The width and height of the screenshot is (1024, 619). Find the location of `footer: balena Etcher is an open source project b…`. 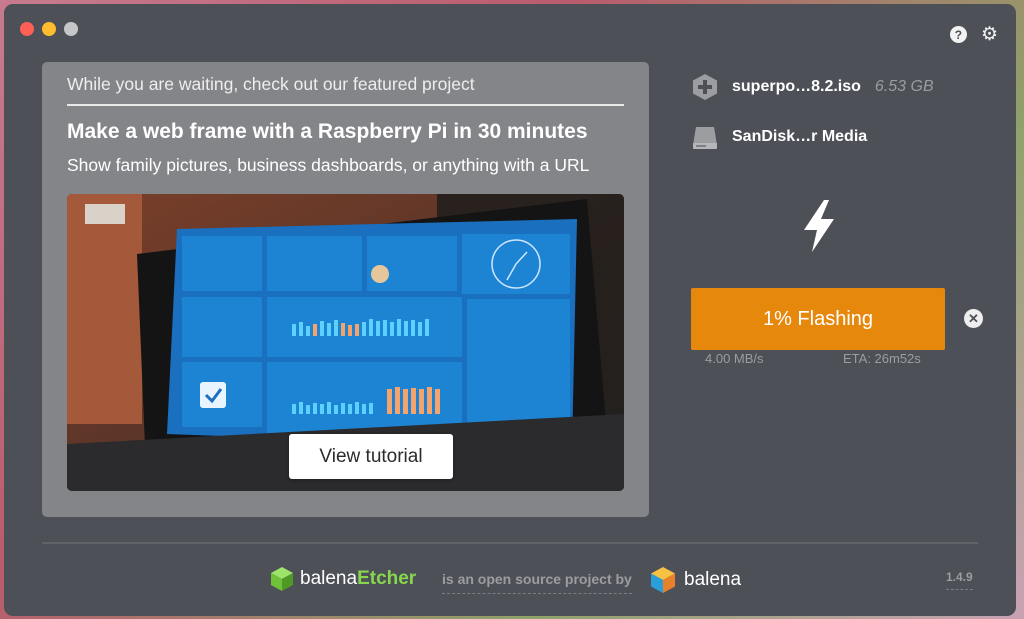

footer: balena Etcher is an open source project b… is located at coordinates (510, 579).